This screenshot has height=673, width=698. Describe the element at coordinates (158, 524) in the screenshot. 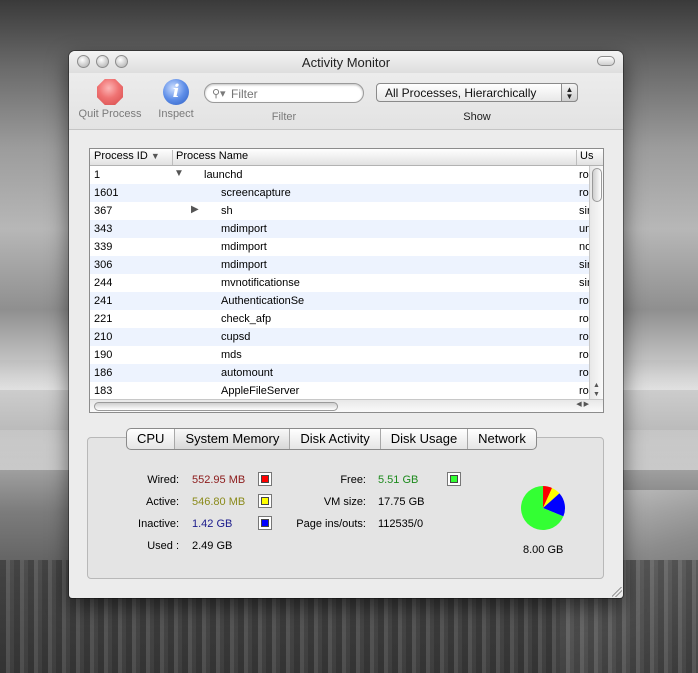

I see `inactive-label: Inactive:` at that location.